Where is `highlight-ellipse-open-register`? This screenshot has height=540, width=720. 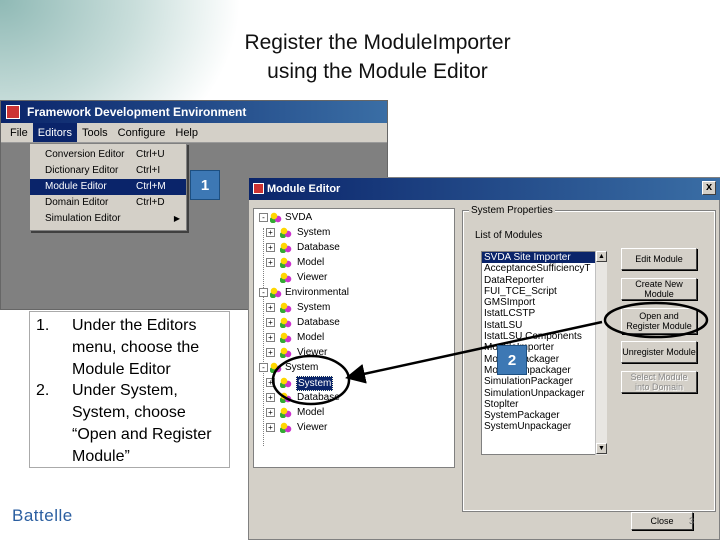
highlight-ellipse-open-register is located at coordinates (656, 320).